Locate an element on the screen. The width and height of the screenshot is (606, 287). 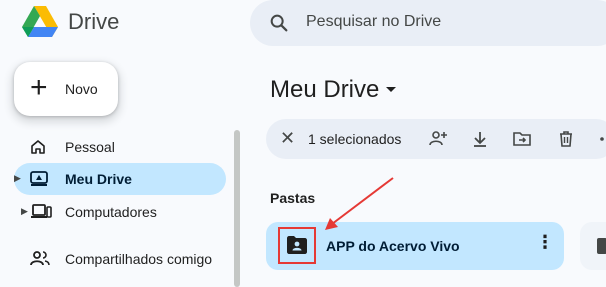
shared-icon is located at coordinates (40, 258).